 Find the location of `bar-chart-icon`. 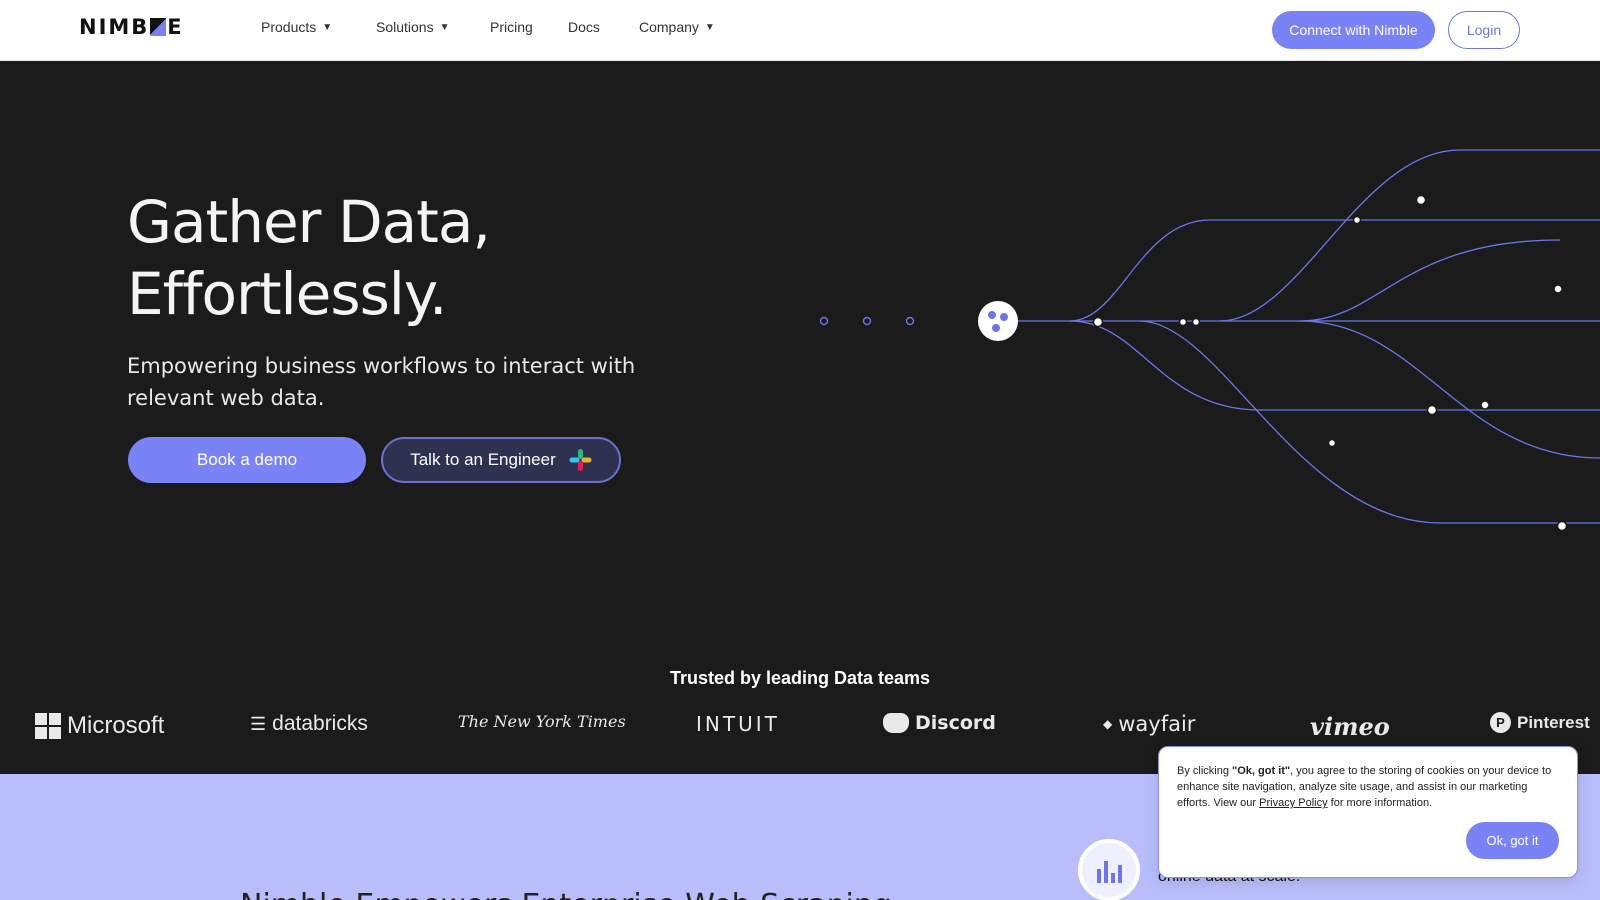

bar-chart-icon is located at coordinates (1109, 869).